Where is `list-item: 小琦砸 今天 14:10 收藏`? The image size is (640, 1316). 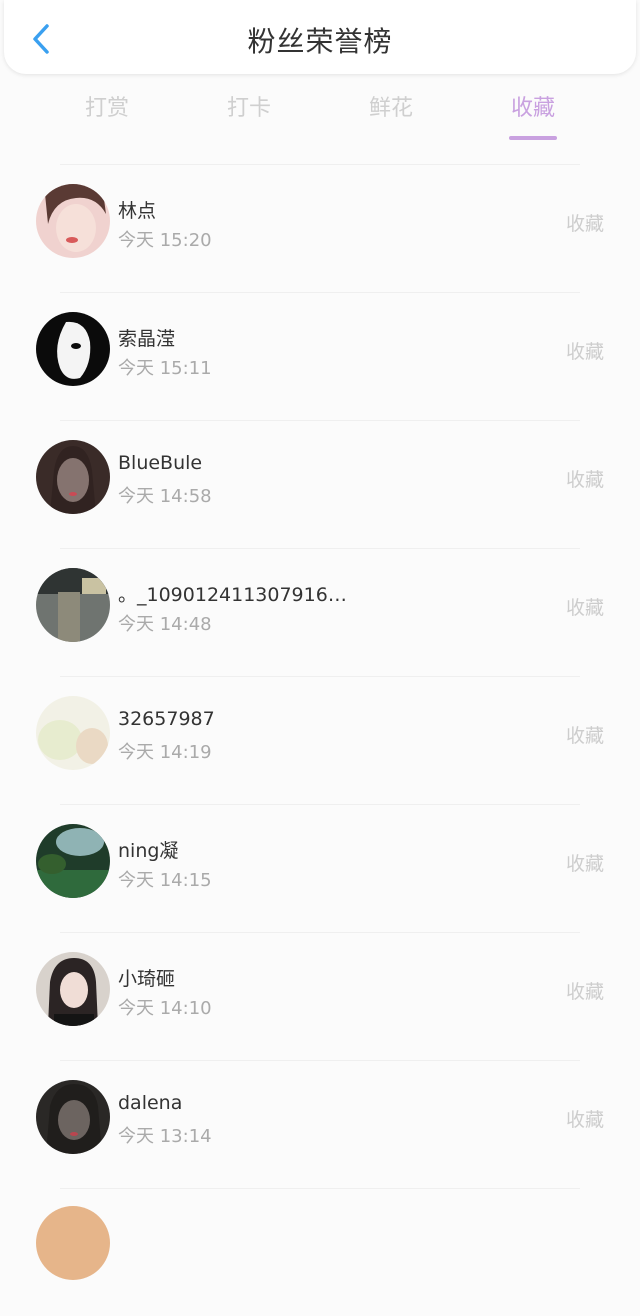 list-item: 小琦砸 今天 14:10 收藏 is located at coordinates (320, 996).